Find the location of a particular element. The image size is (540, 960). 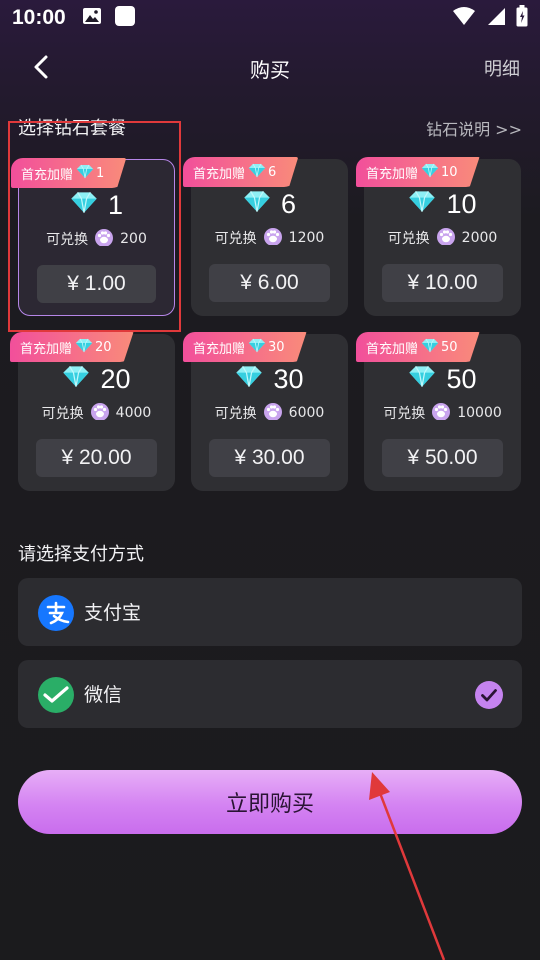

payment-option-label: 支付宝 is located at coordinates (113, 613).